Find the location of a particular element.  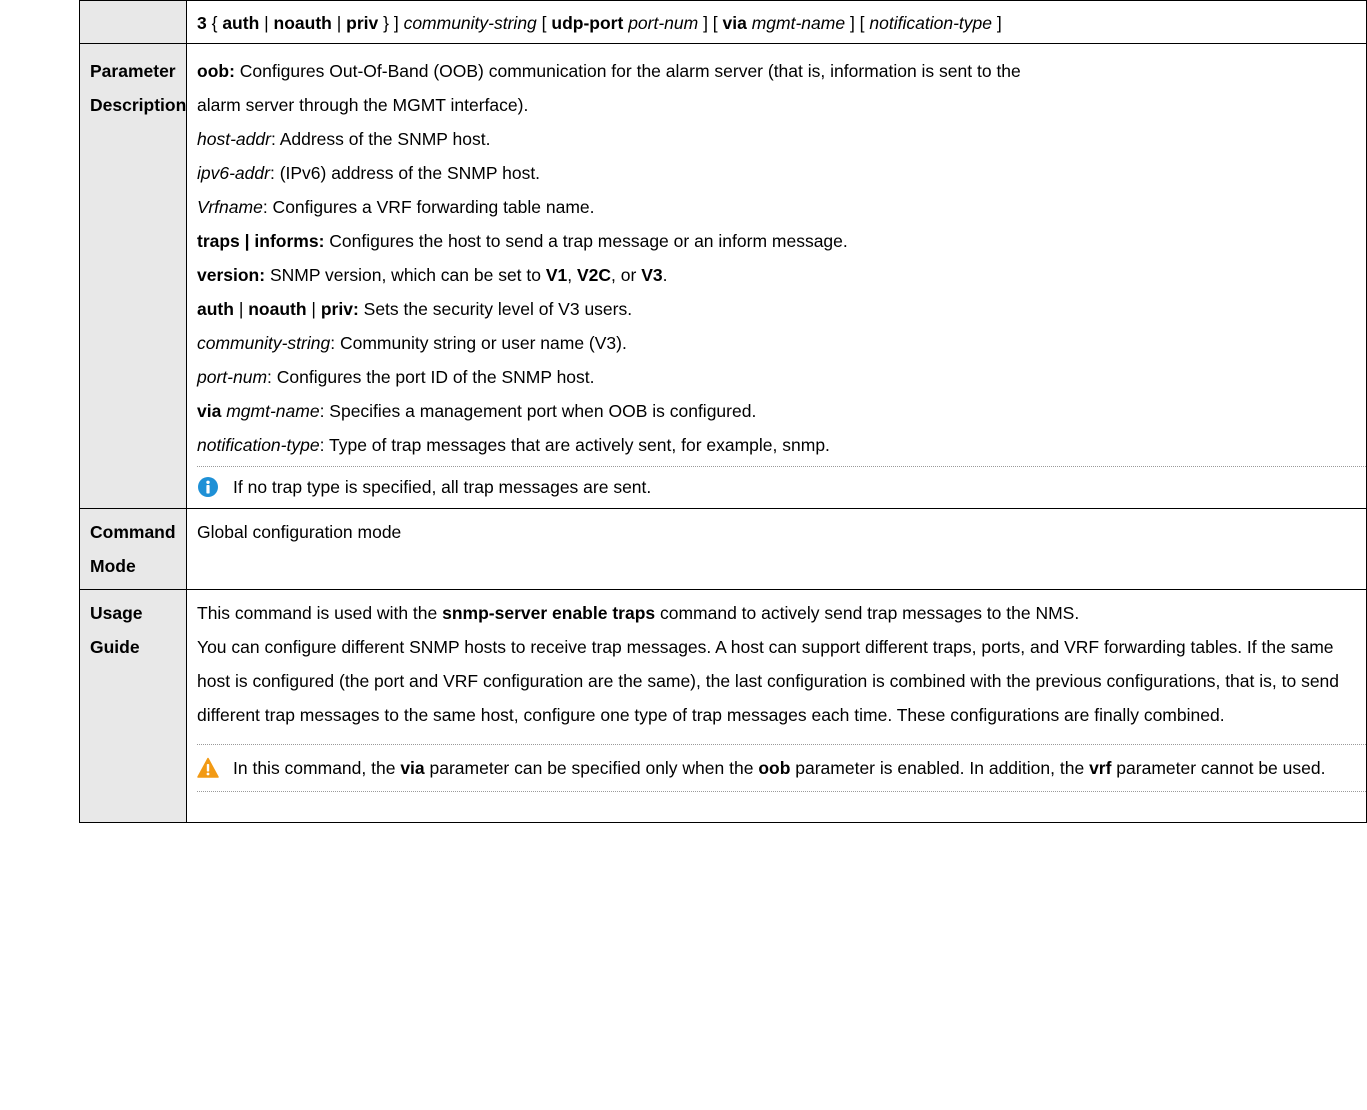

bold-term: V2C is located at coordinates (594, 275).